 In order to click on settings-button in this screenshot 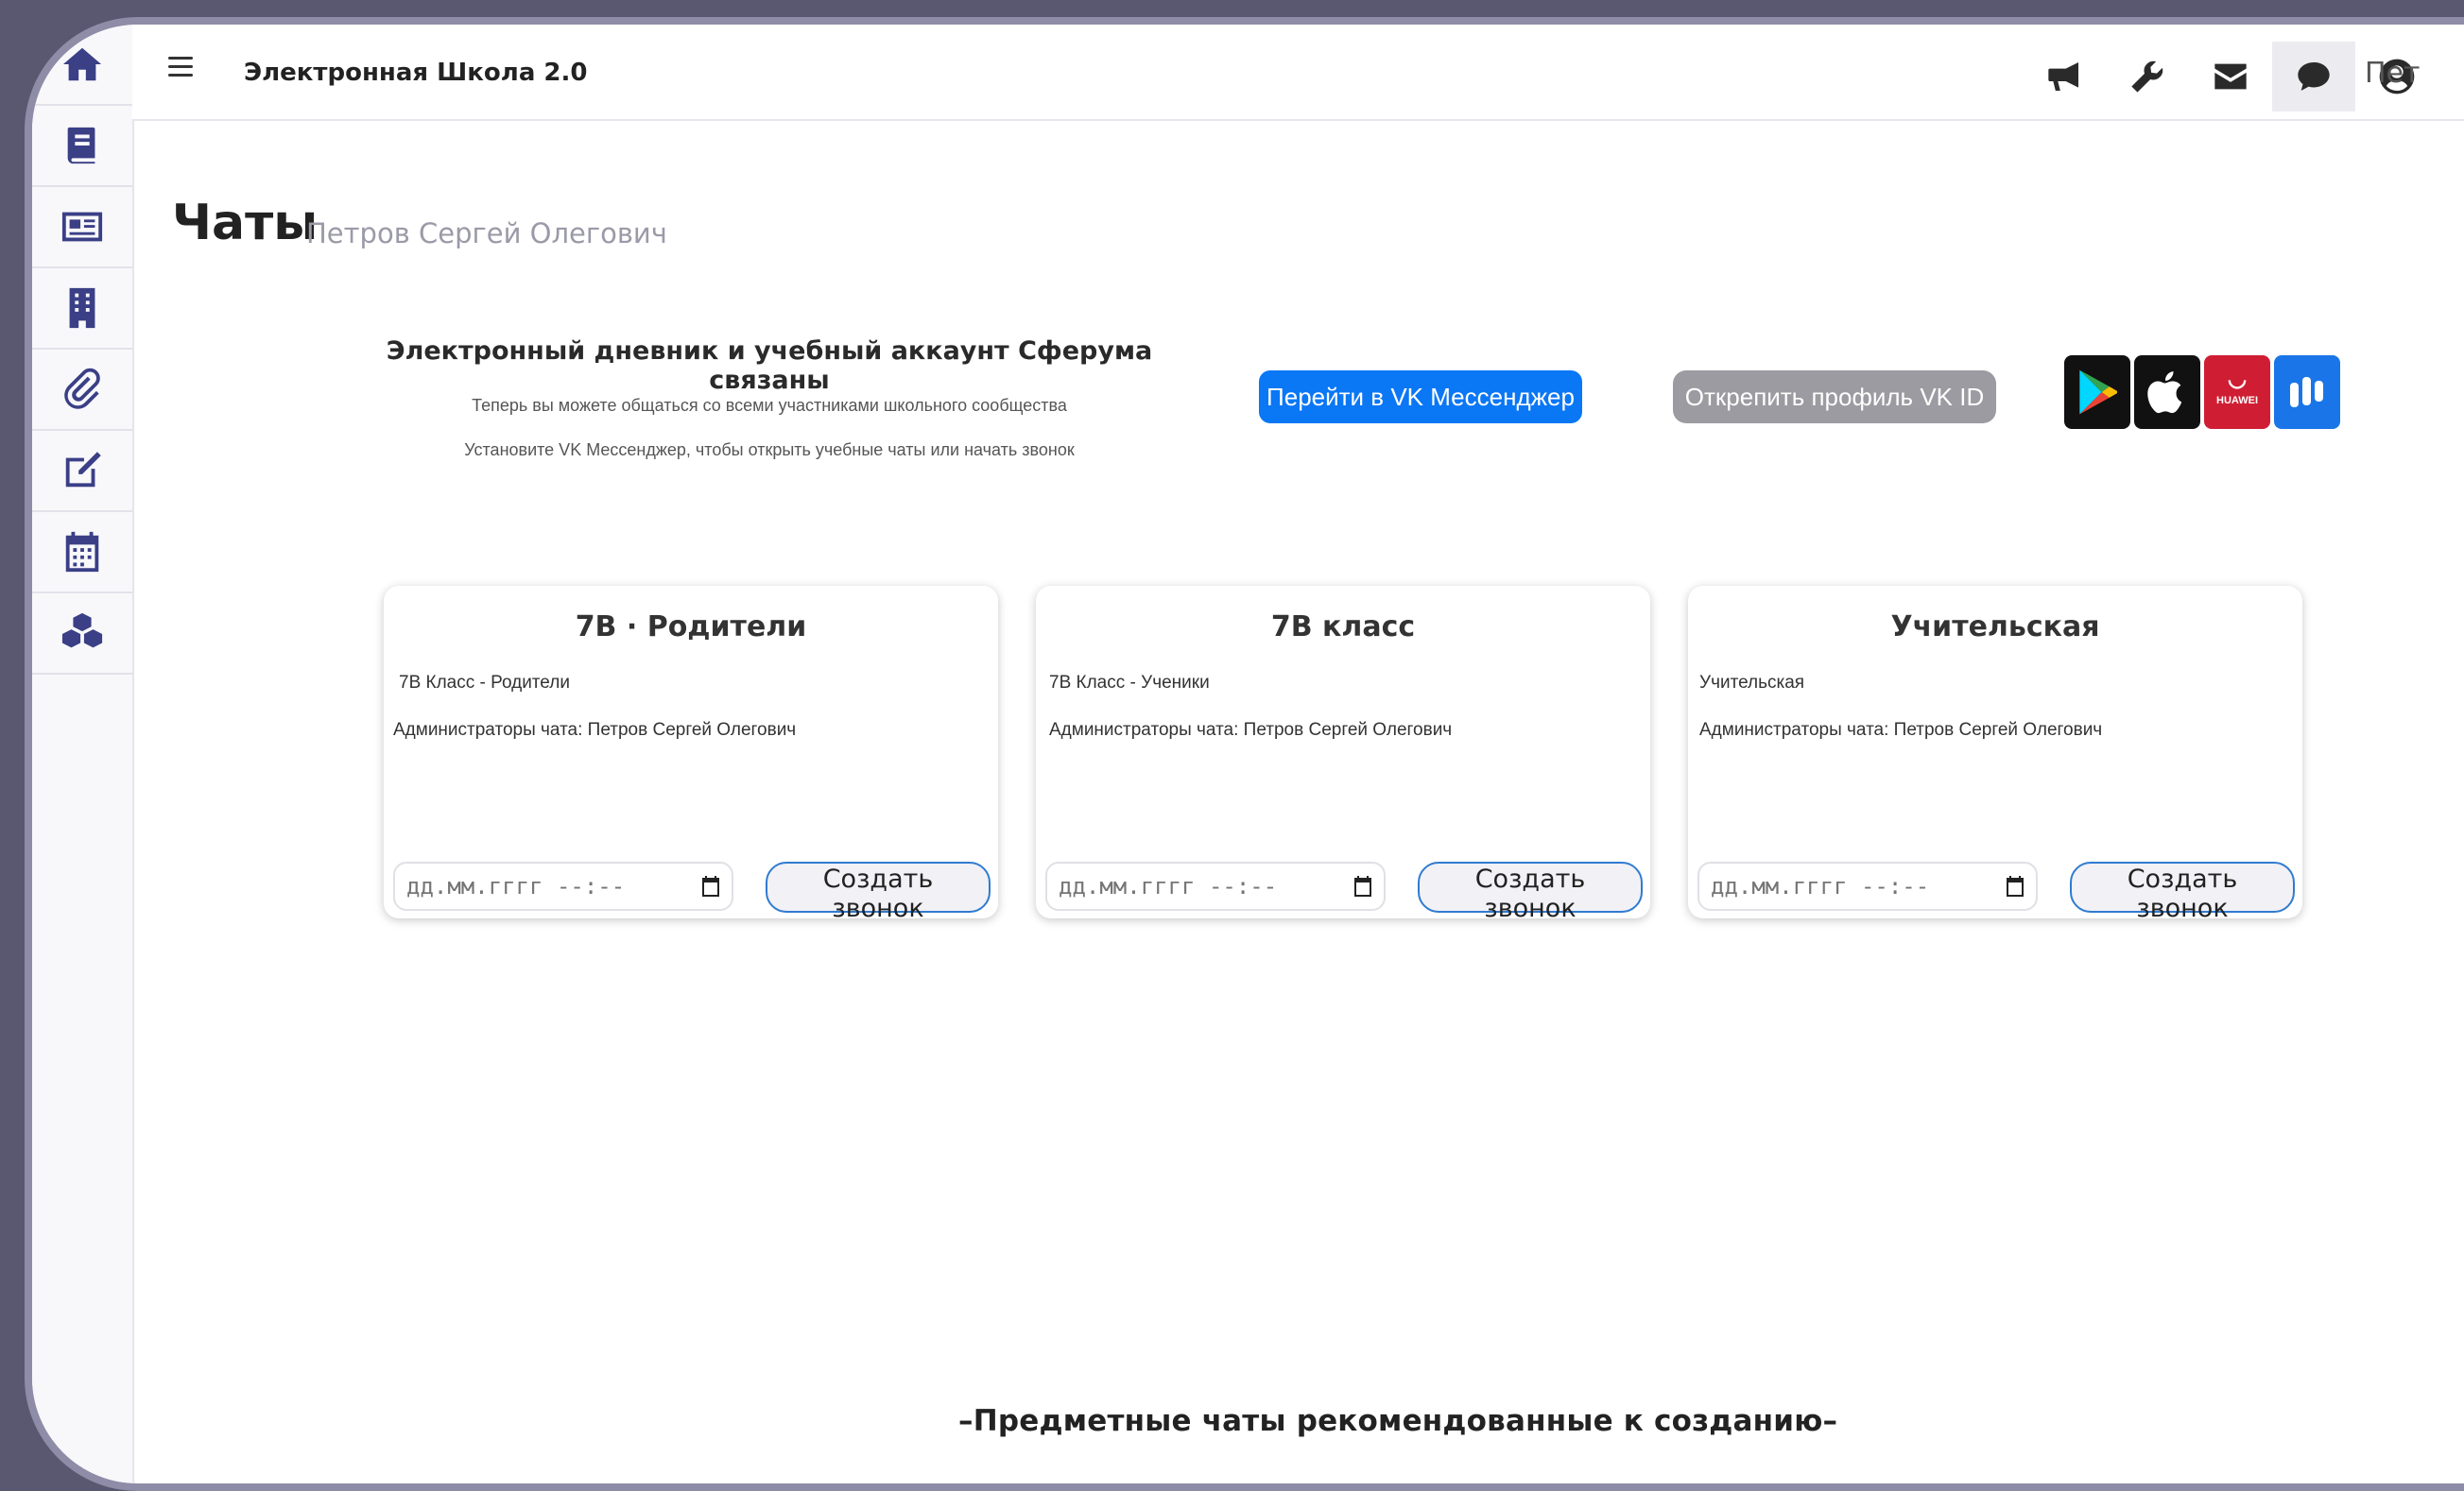, I will do `click(2147, 76)`.